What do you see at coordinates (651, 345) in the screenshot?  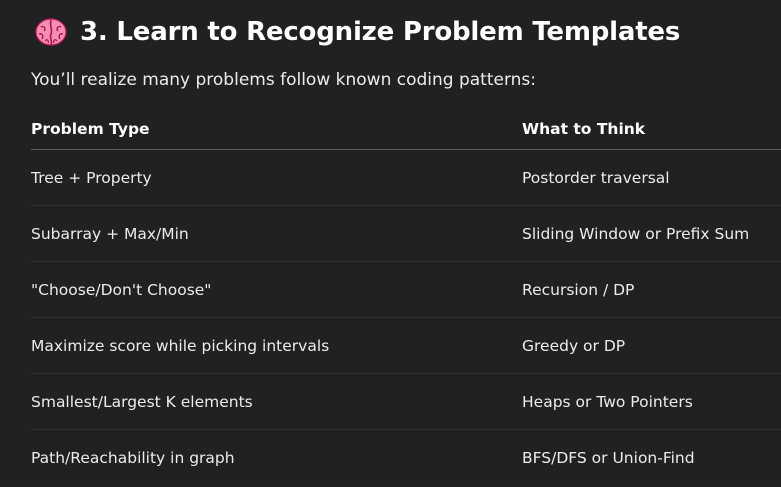 I see `what-to-think-cell: Greedy or DP` at bounding box center [651, 345].